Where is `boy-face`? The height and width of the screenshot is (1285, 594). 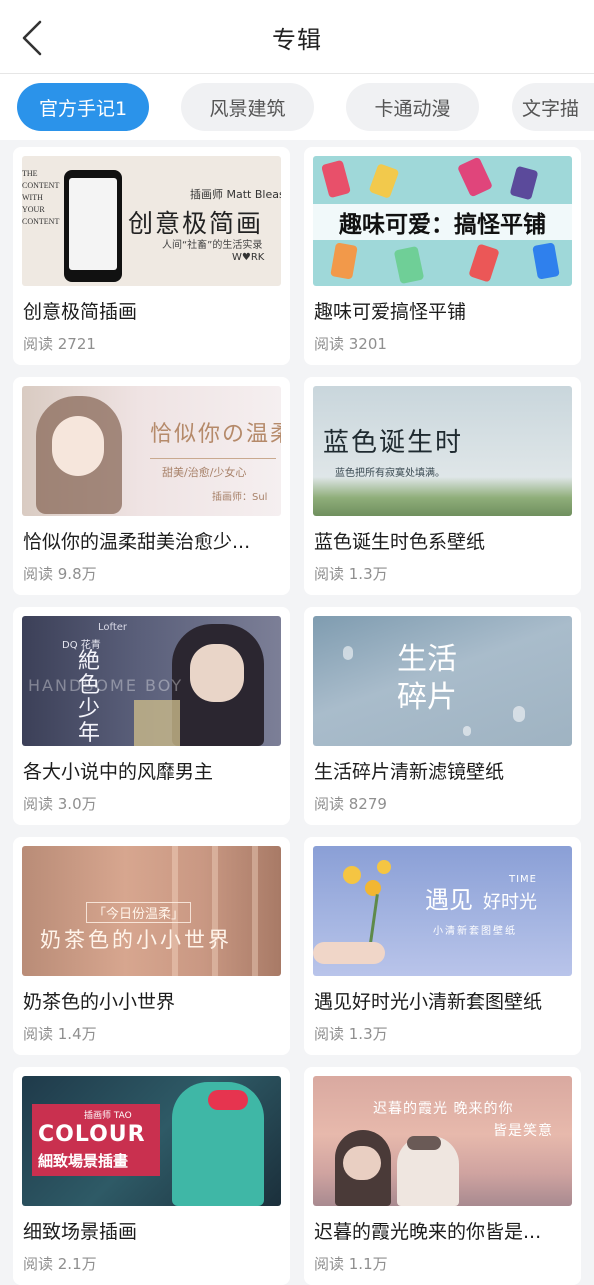
boy-face is located at coordinates (217, 673).